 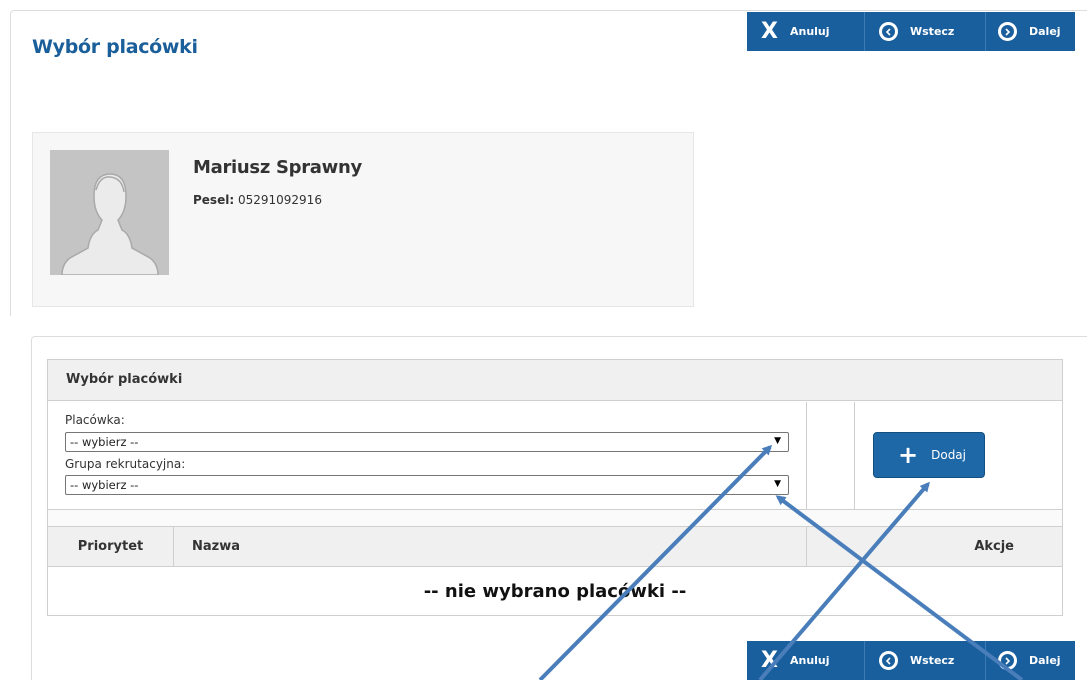 What do you see at coordinates (277, 167) in the screenshot?
I see `person-name: Mariusz Sprawny` at bounding box center [277, 167].